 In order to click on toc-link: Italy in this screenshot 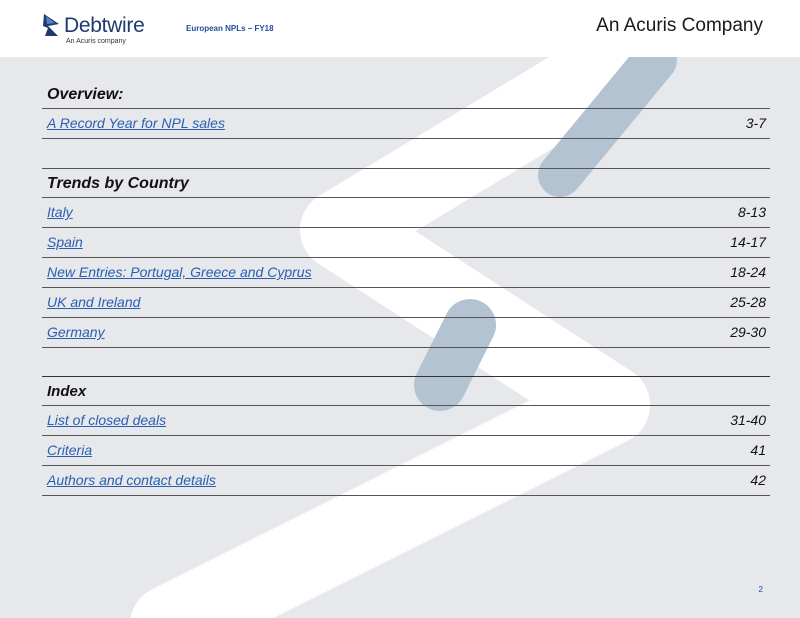, I will do `click(60, 212)`.